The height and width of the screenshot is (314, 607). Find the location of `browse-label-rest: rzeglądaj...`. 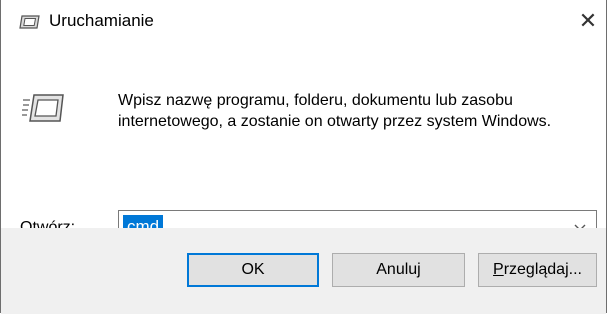

browse-label-rest: rzeglądaj... is located at coordinates (542, 269).